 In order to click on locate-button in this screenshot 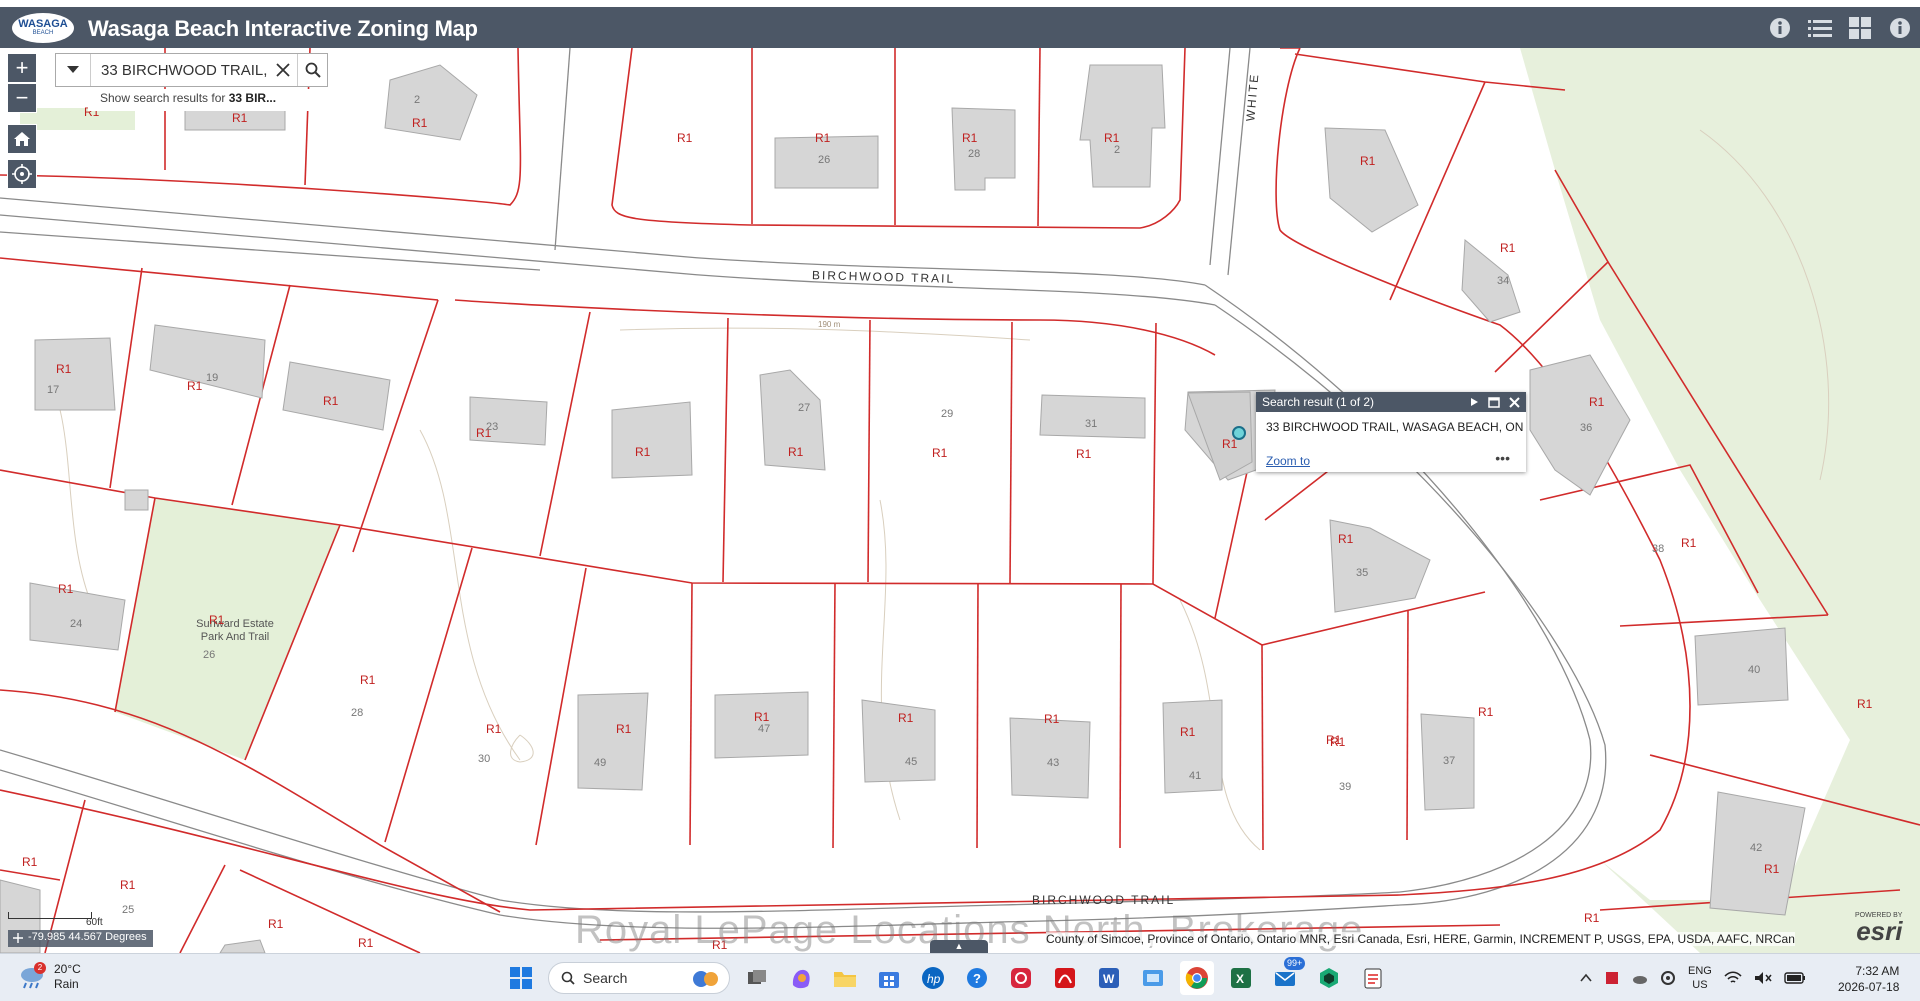, I will do `click(22, 174)`.